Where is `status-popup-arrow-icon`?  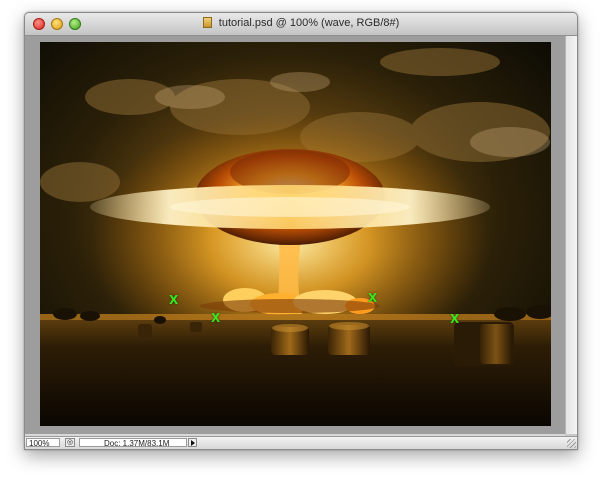 status-popup-arrow-icon is located at coordinates (192, 442).